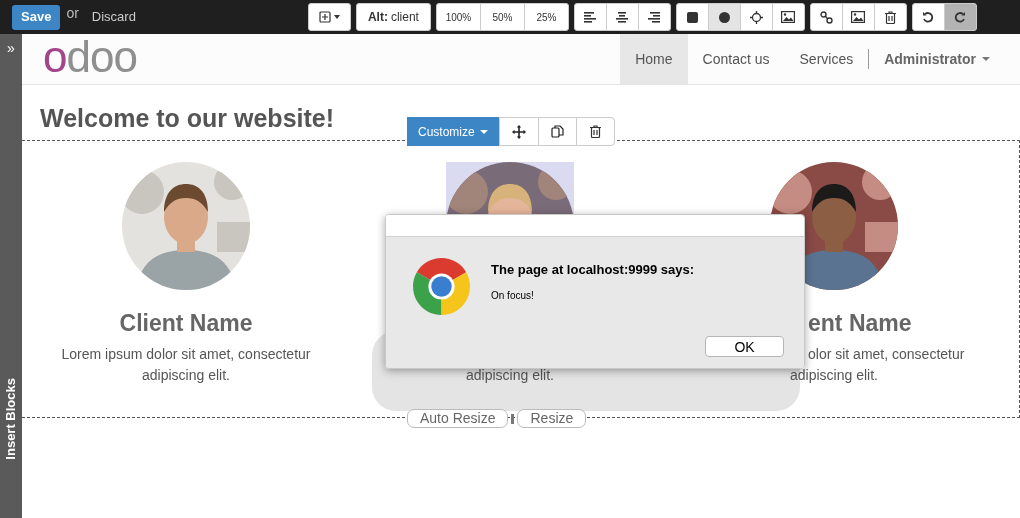  What do you see at coordinates (90, 57) in the screenshot?
I see `logo: odoo` at bounding box center [90, 57].